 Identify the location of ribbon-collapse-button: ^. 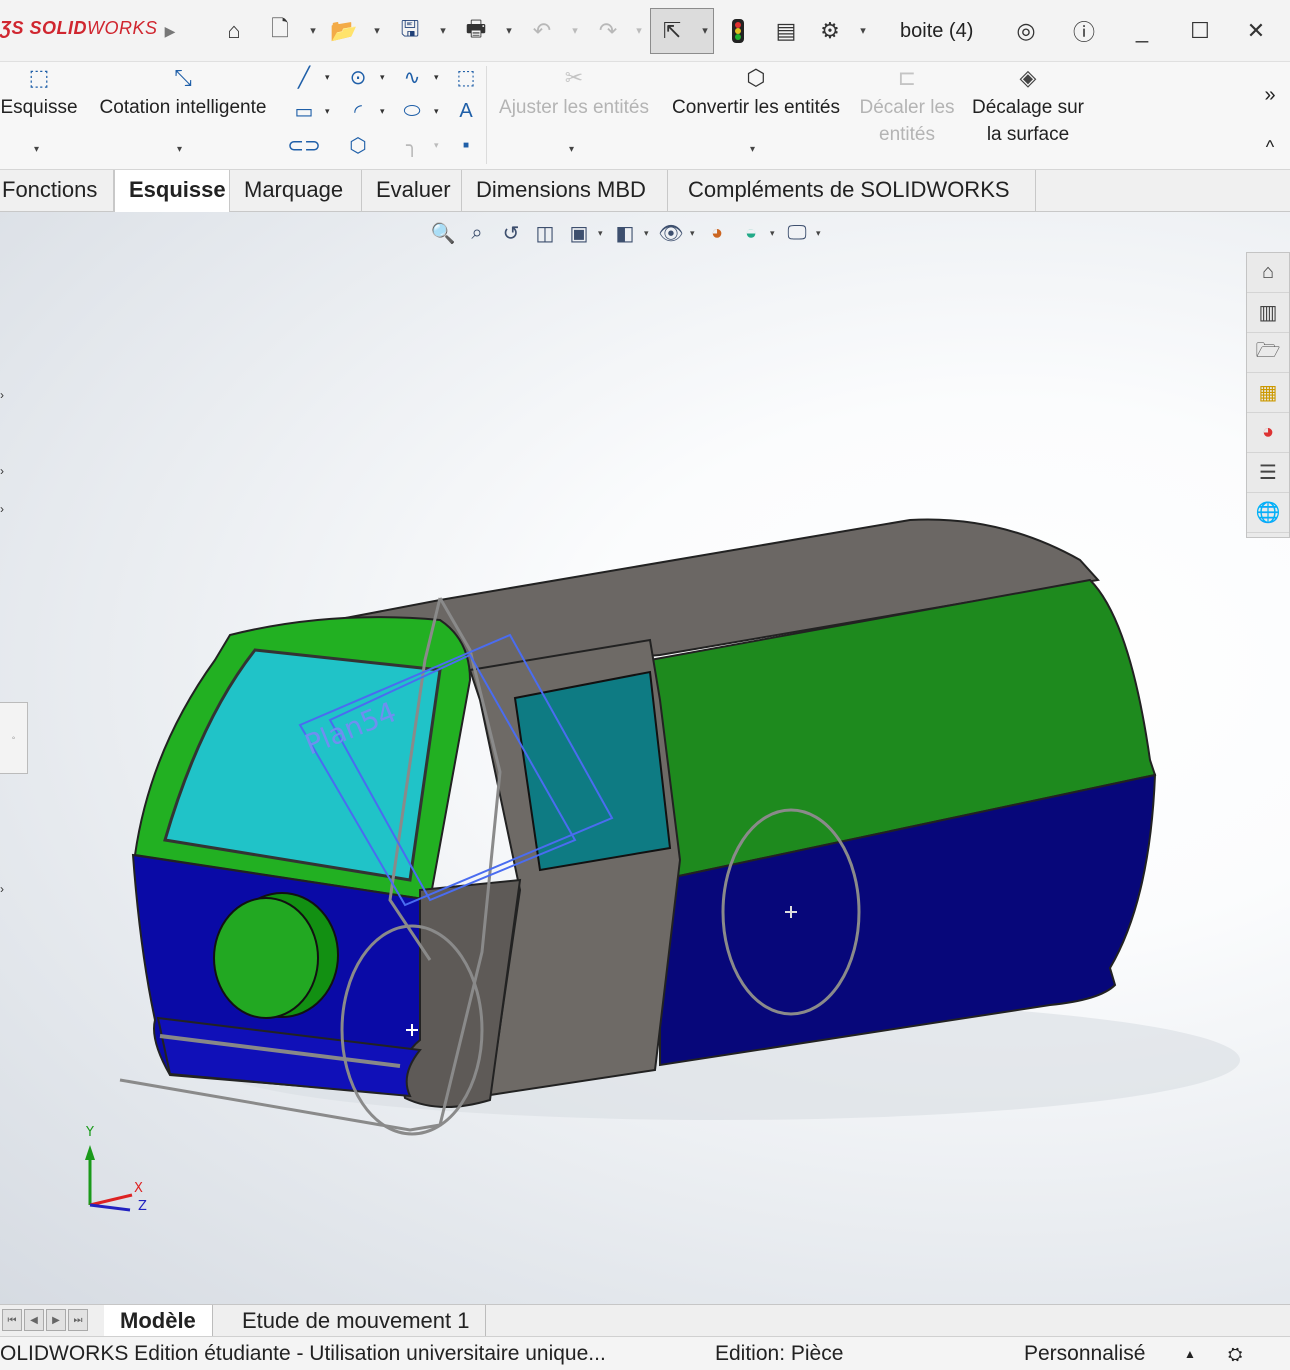
(1270, 147).